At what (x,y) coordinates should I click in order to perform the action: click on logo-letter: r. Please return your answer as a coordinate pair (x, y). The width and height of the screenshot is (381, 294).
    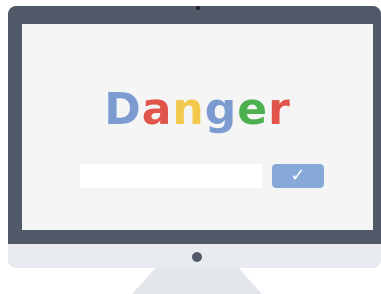
    Looking at the image, I should click on (279, 109).